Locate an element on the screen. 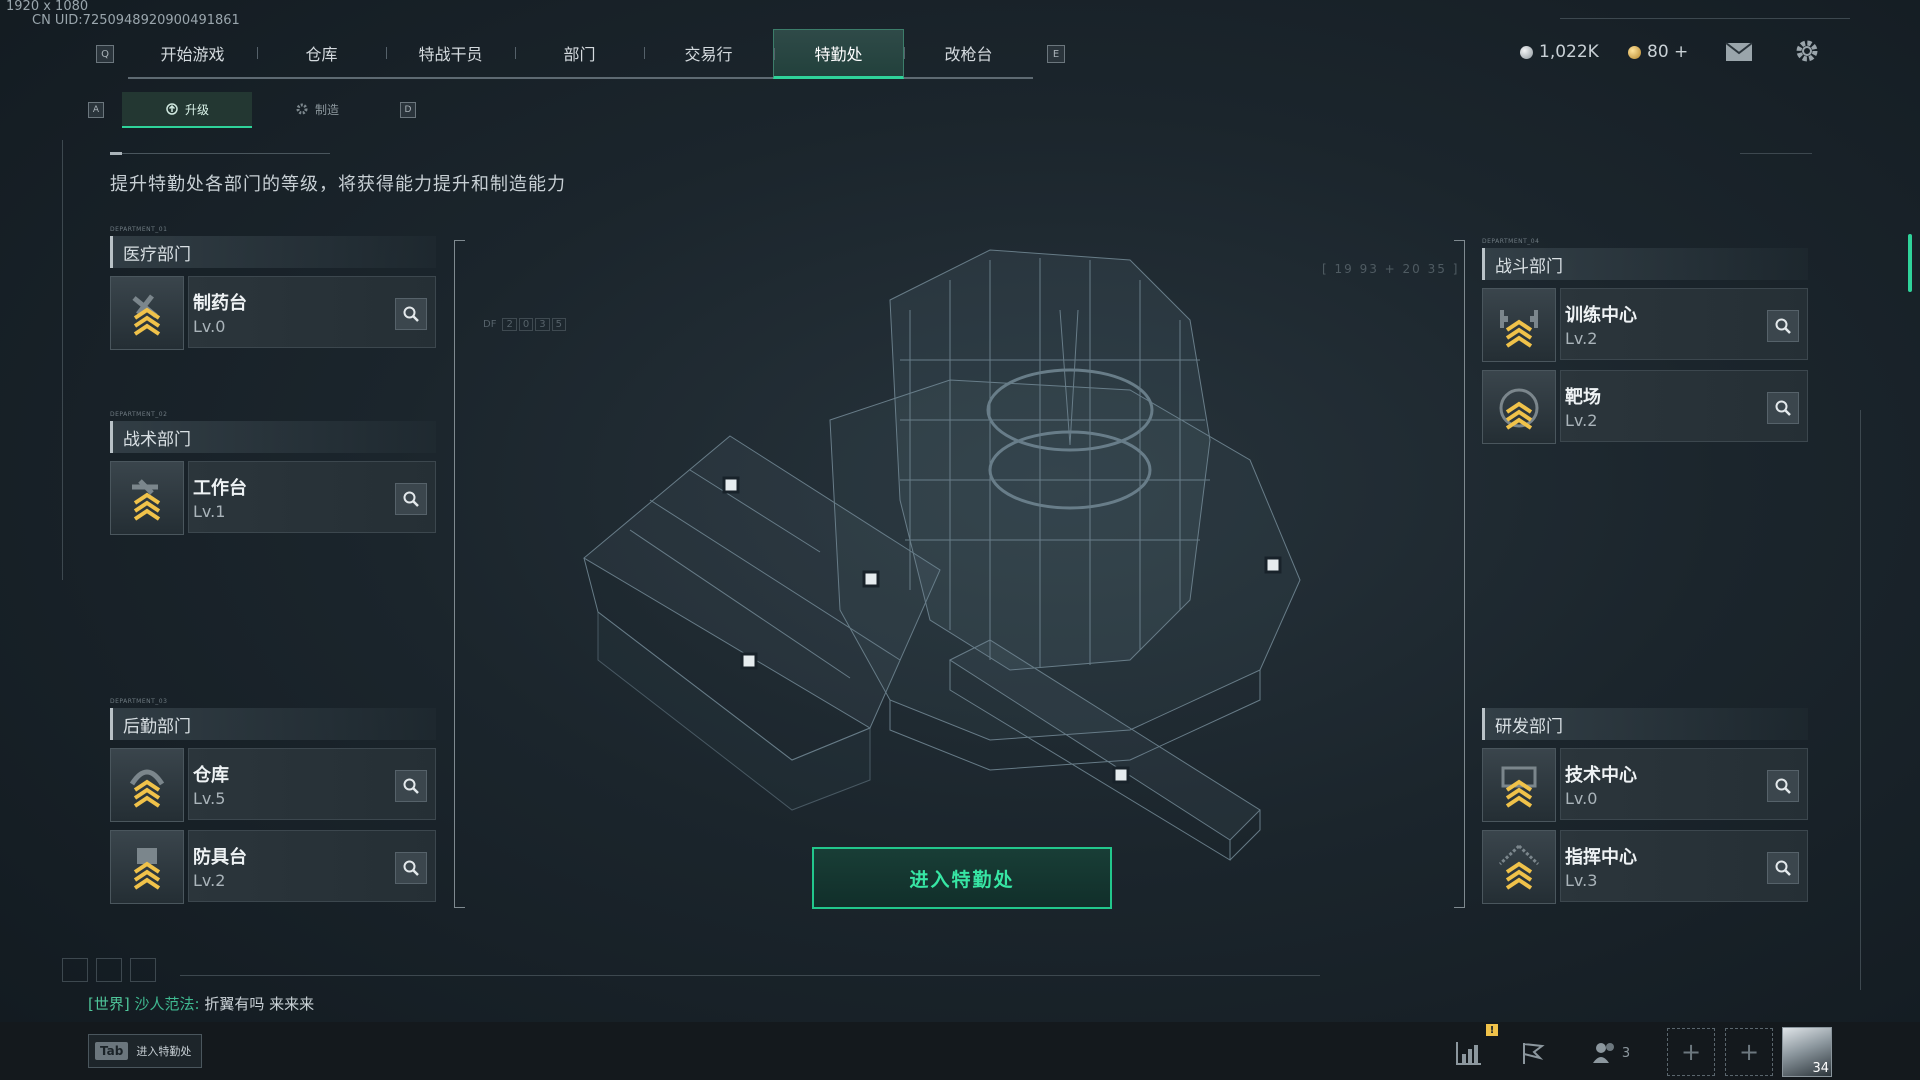  facility-level: Lv.3 is located at coordinates (1581, 880).